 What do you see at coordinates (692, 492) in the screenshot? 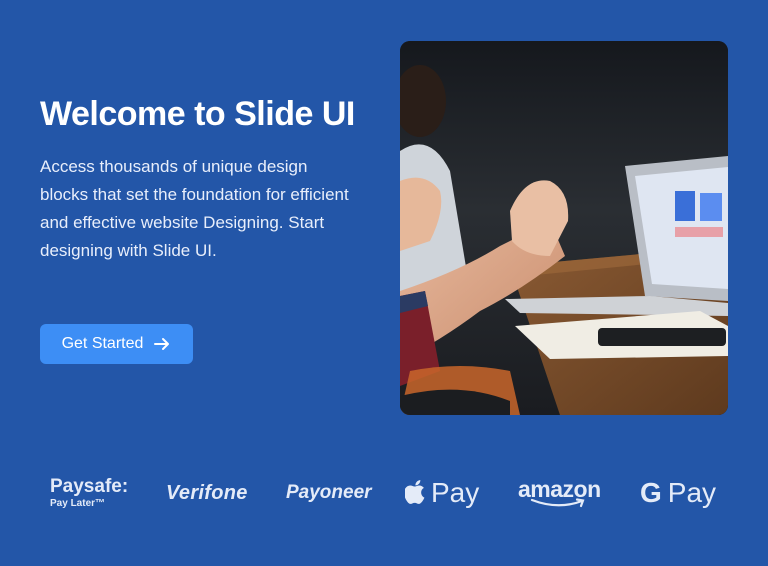
I see `google-pay-wordmark: Pay` at bounding box center [692, 492].